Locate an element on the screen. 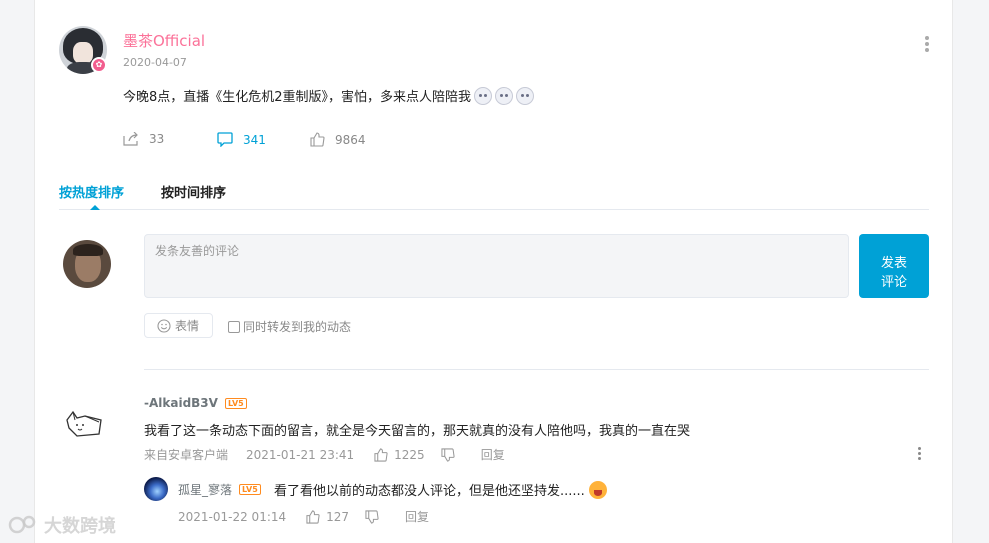 This screenshot has height=543, width=989. reply-username-group: 孤星_寥落 LV5 is located at coordinates (219, 489).